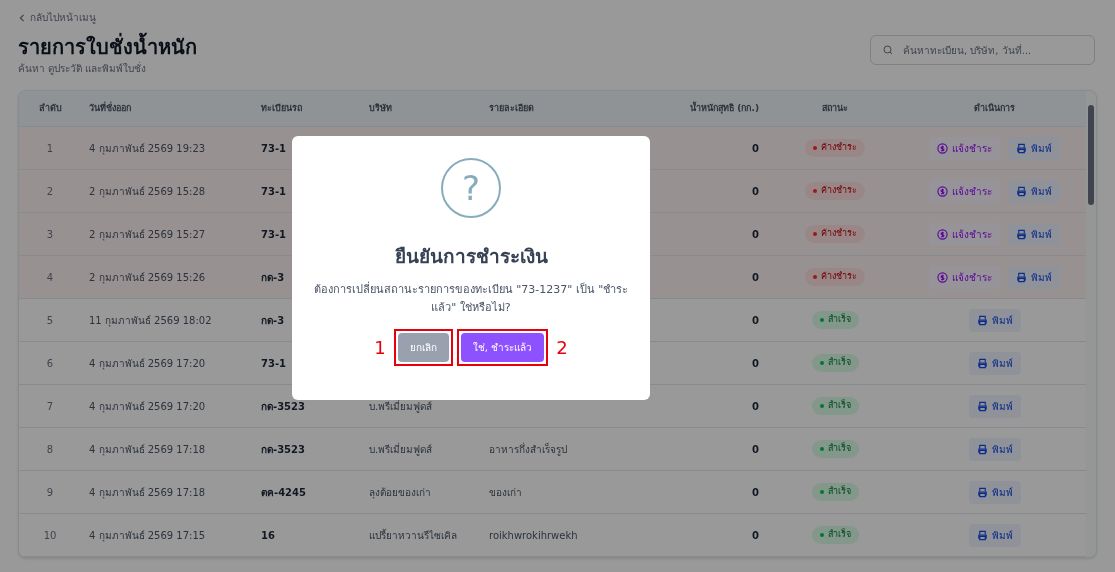 This screenshot has width=1115, height=572. Describe the element at coordinates (412, 535) in the screenshot. I see `company-cell-text: แปรี้ยาหวานรีไซเคิล` at that location.